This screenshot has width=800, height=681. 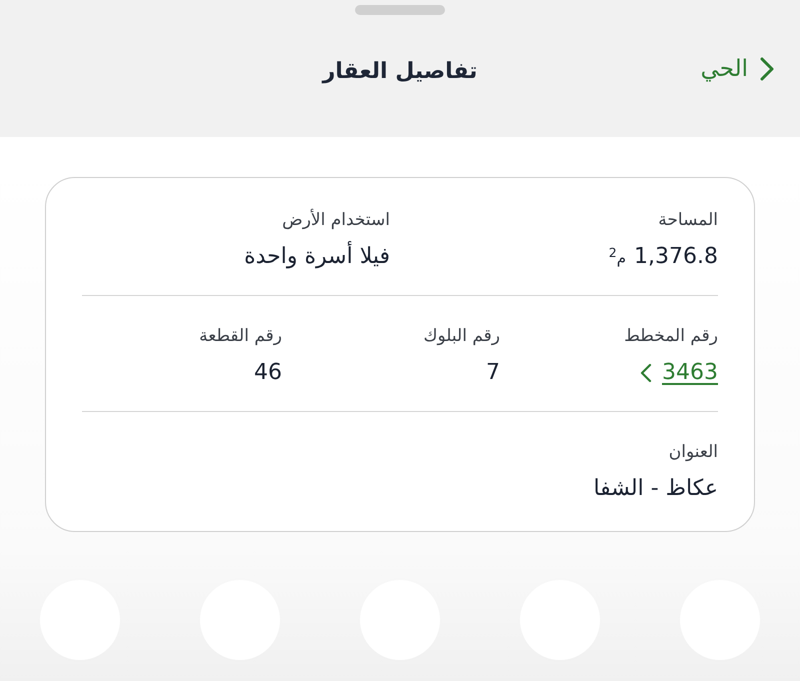 I want to click on field-label: رقم البلوك, so click(x=461, y=336).